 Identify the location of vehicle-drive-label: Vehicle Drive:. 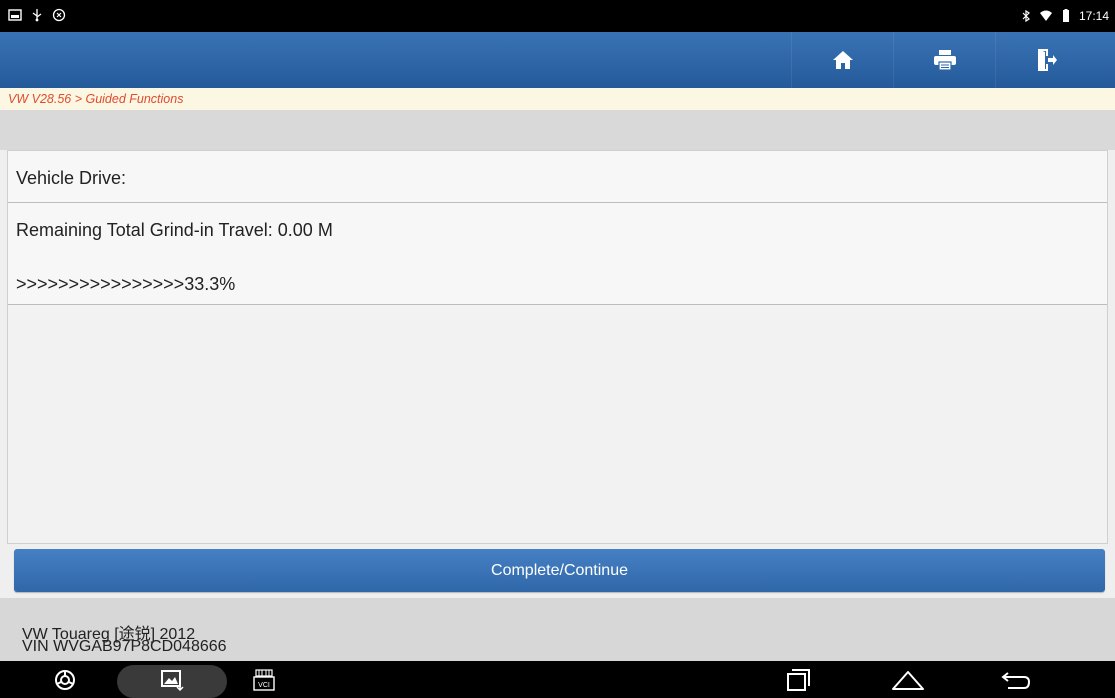
(71, 178).